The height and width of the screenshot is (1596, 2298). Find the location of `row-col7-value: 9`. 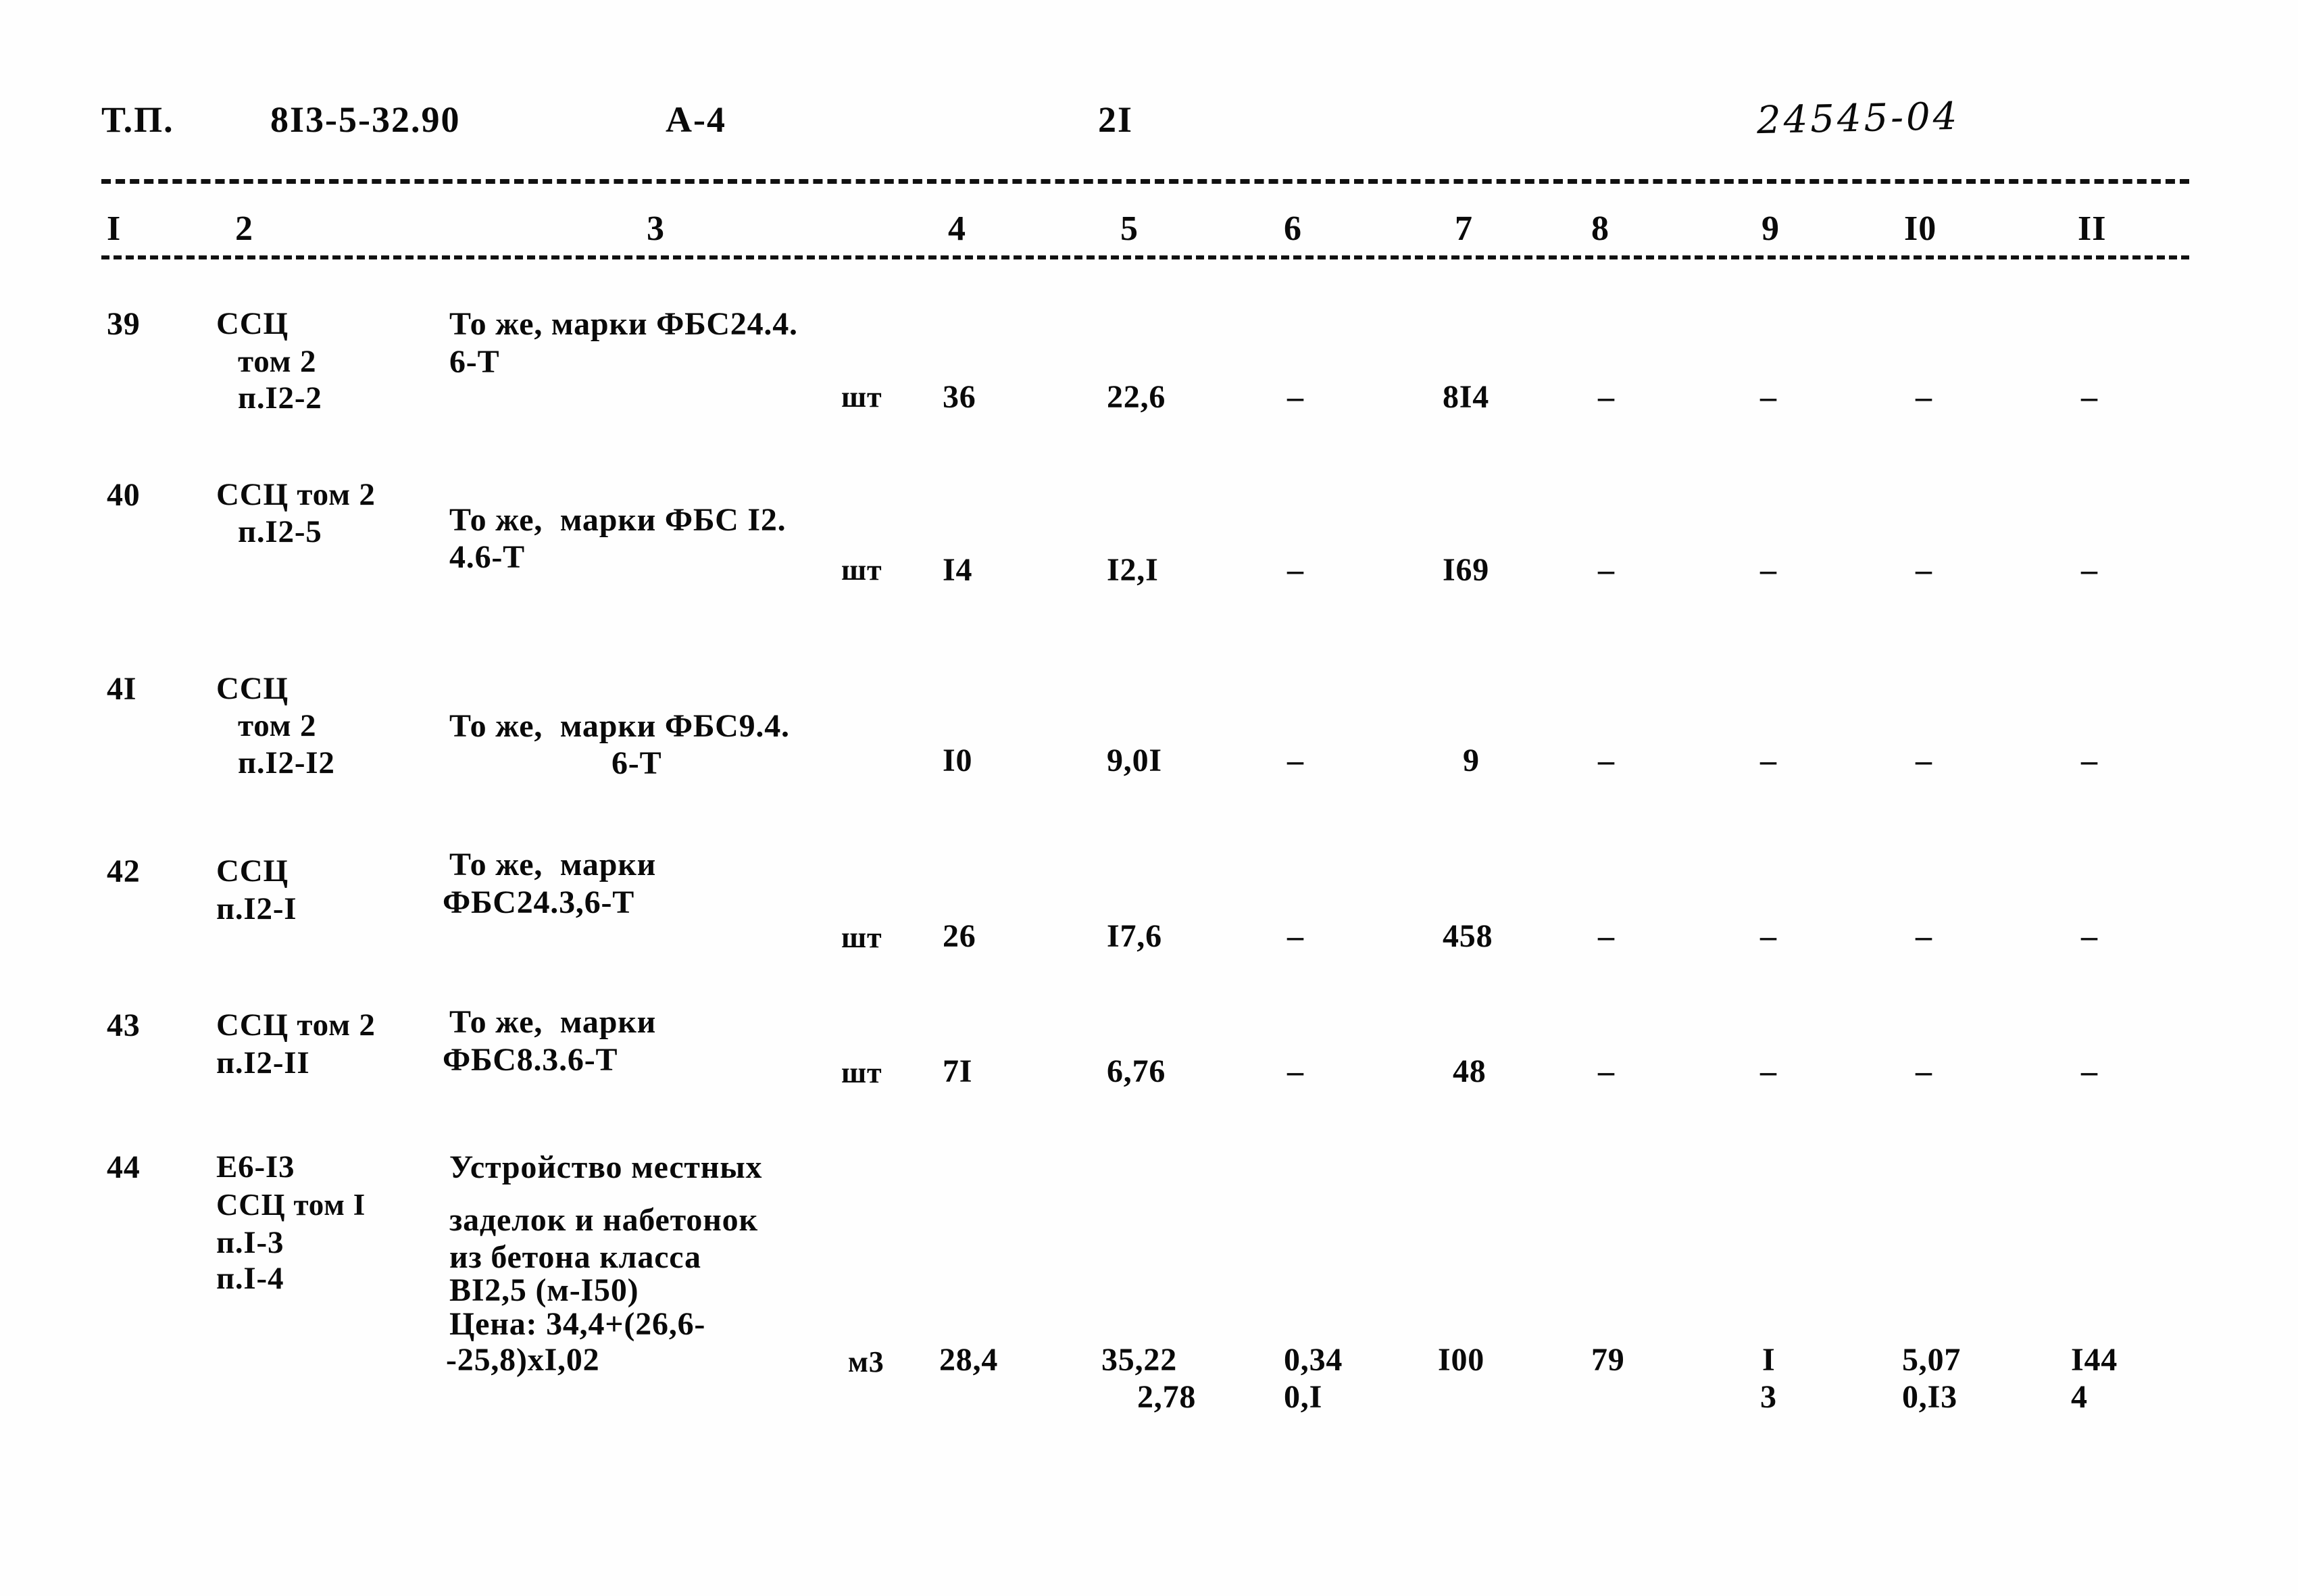

row-col7-value: 9 is located at coordinates (1471, 760).